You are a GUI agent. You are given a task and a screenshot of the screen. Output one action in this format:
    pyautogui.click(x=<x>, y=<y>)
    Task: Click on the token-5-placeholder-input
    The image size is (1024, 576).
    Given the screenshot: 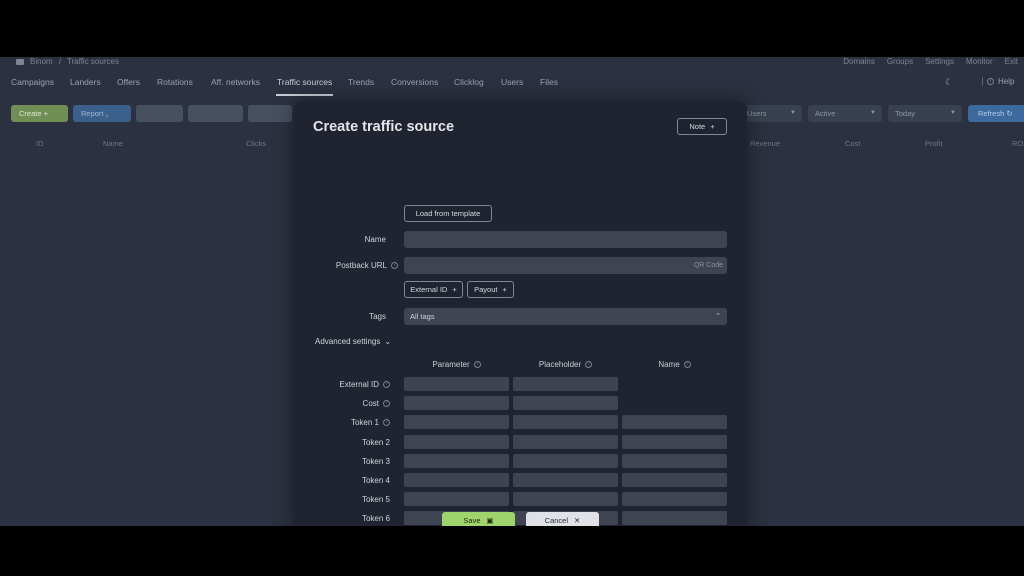 What is the action you would take?
    pyautogui.click(x=565, y=499)
    